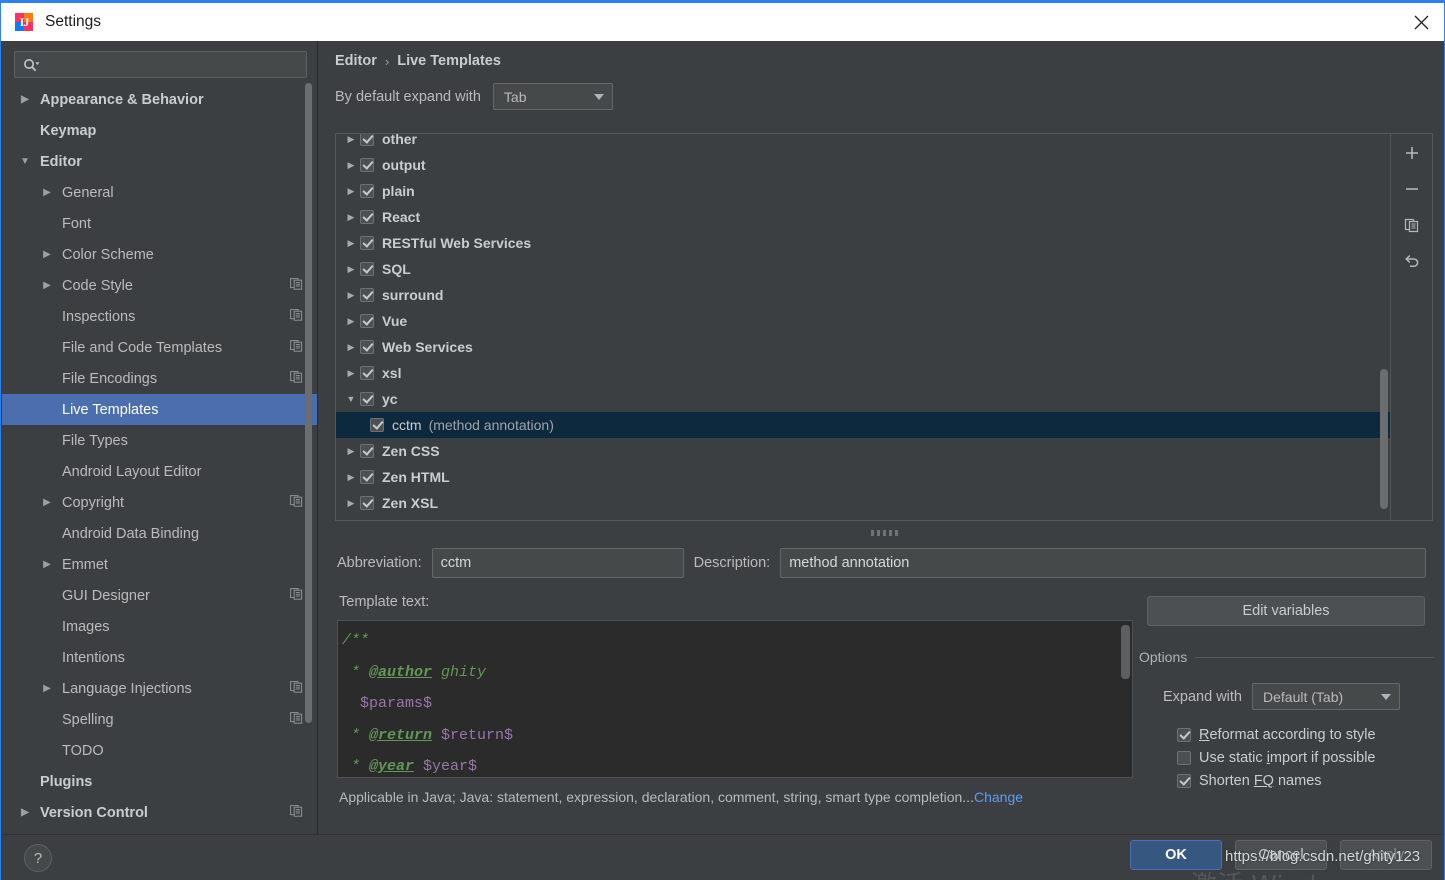 This screenshot has height=880, width=1445. What do you see at coordinates (160, 64) in the screenshot?
I see `search-box` at bounding box center [160, 64].